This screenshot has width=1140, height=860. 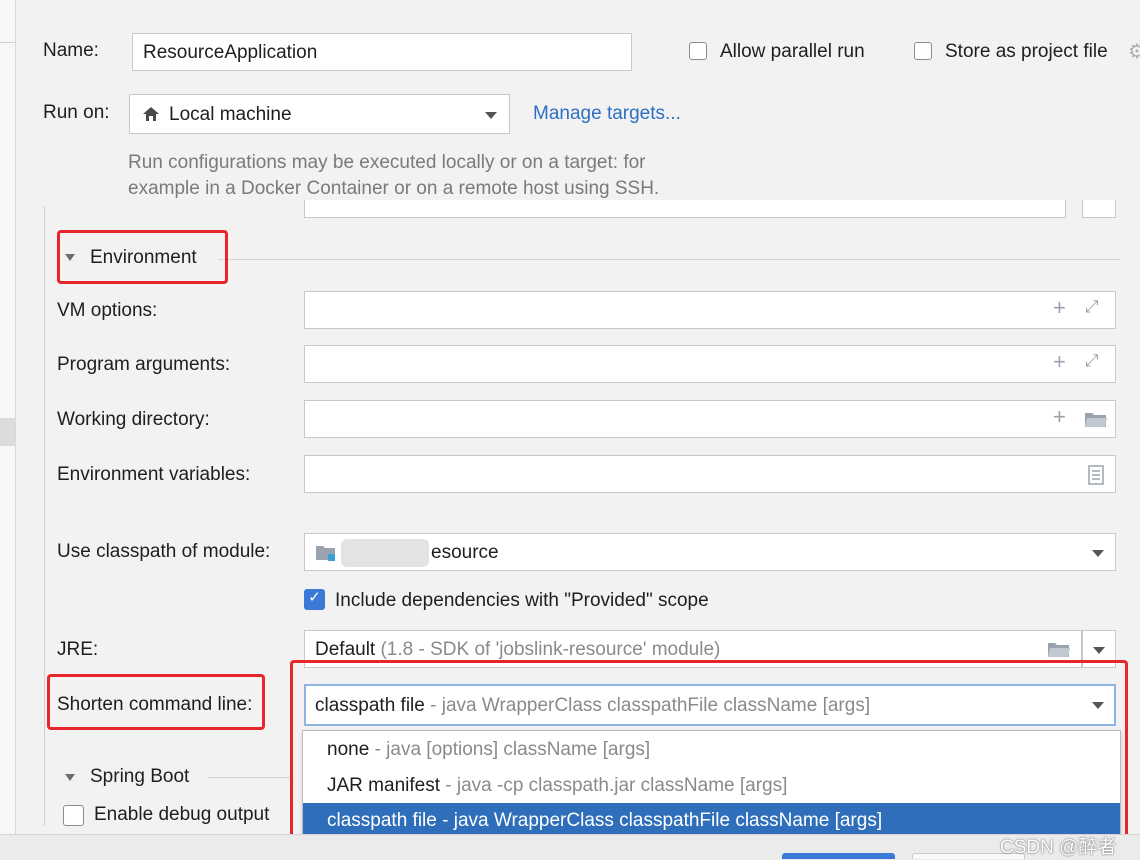 I want to click on store-as-project-file-label: Store as project file, so click(x=1026, y=51).